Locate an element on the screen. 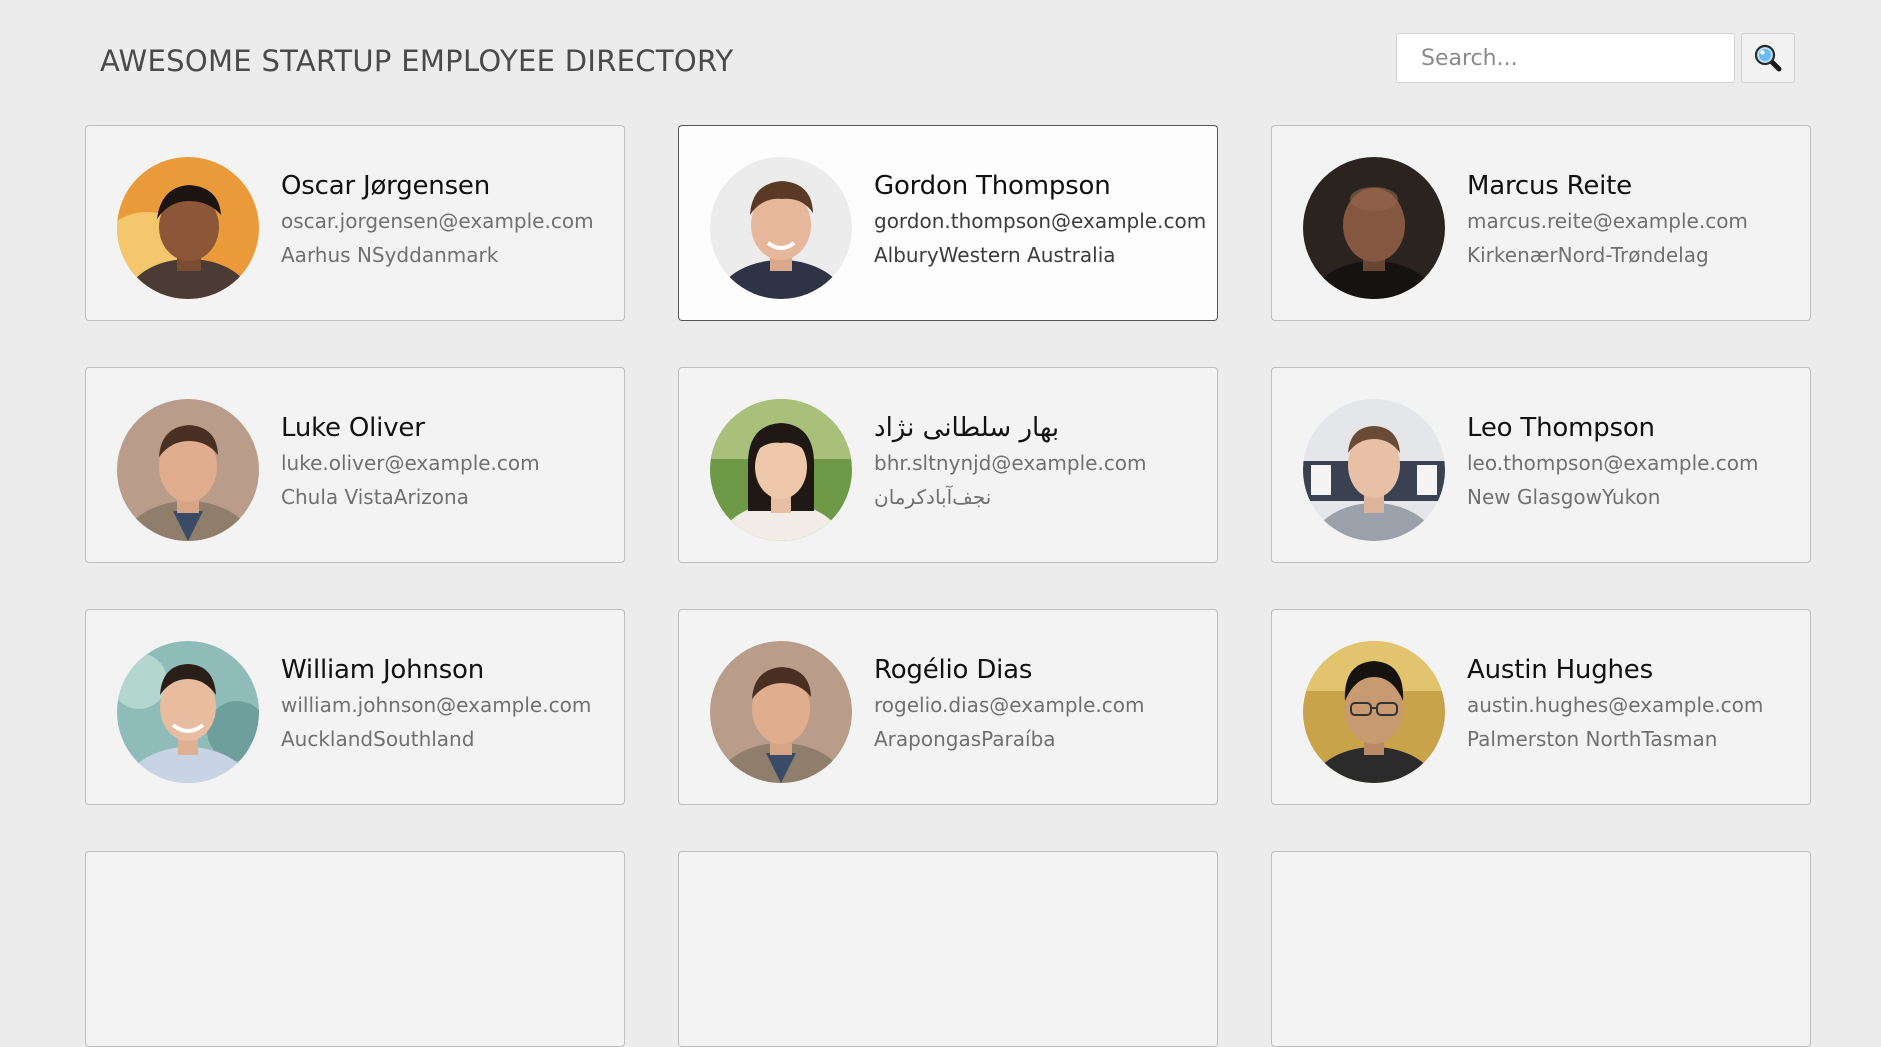  employee-email: bhr.sltnynjd@example.com is located at coordinates (1010, 463).